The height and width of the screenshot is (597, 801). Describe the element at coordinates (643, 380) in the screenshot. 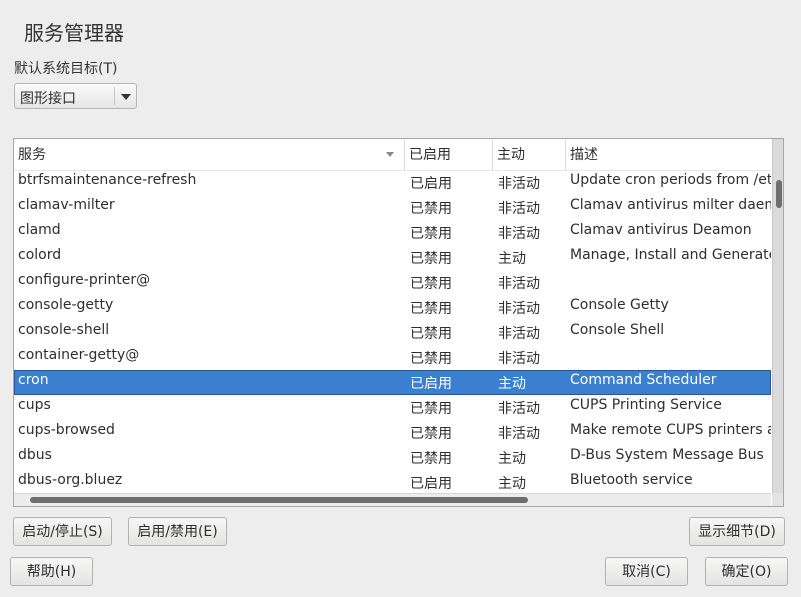

I see `description-cell: Command Scheduler` at that location.